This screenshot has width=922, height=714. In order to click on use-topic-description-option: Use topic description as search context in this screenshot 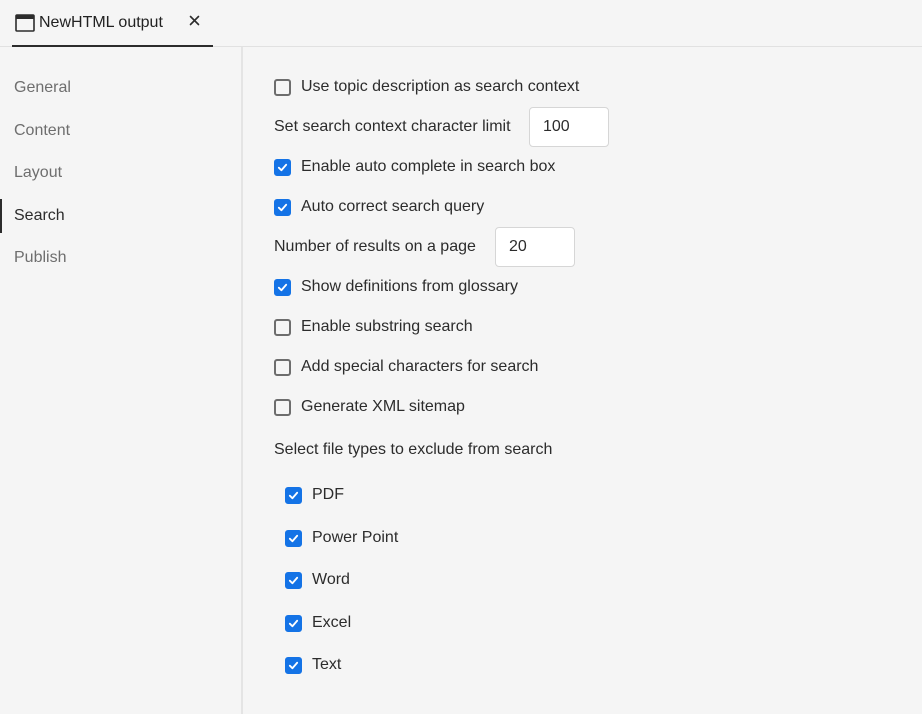, I will do `click(426, 87)`.